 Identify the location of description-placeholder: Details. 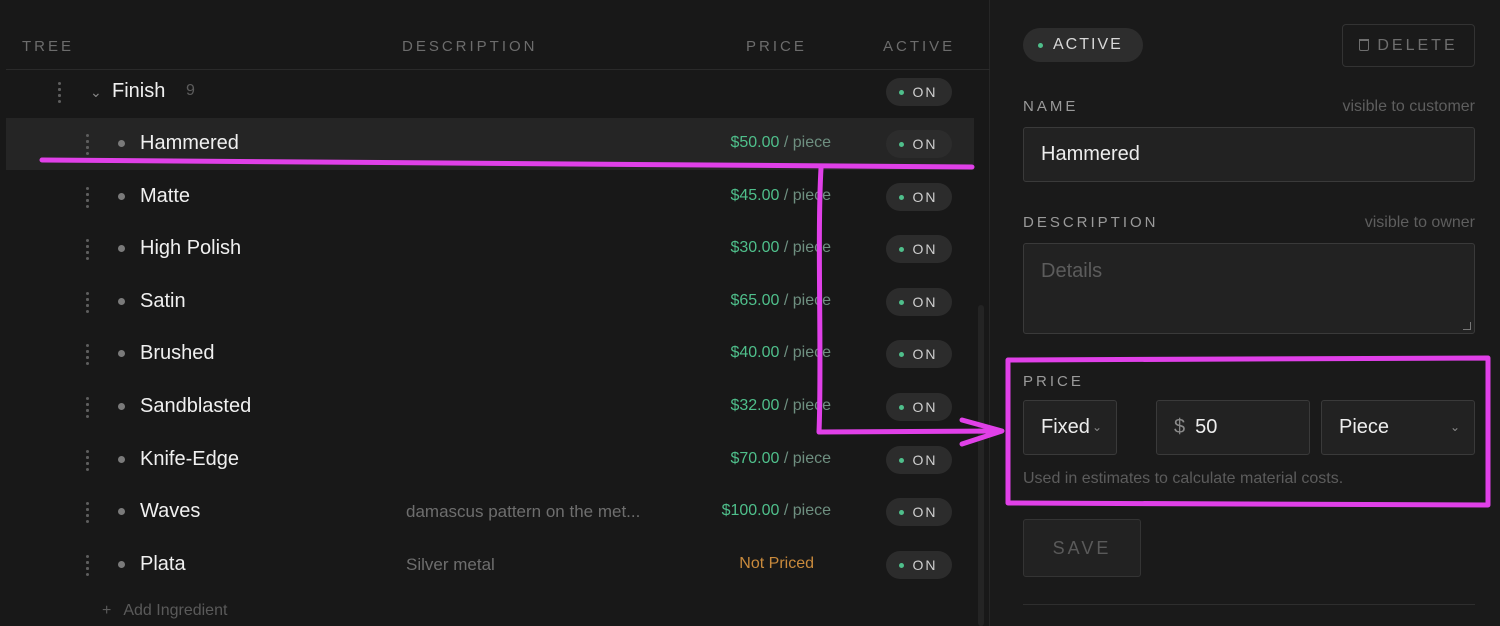
(1072, 271).